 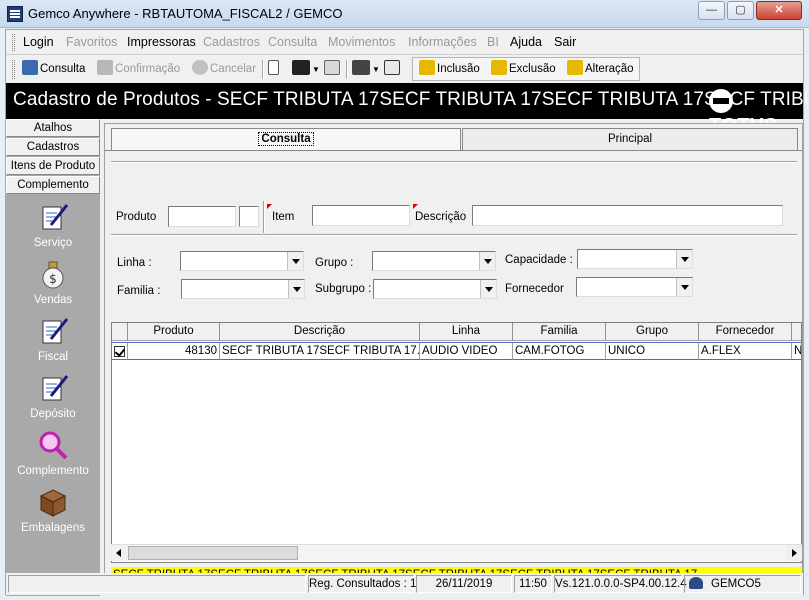 What do you see at coordinates (243, 289) in the screenshot?
I see `familia-select` at bounding box center [243, 289].